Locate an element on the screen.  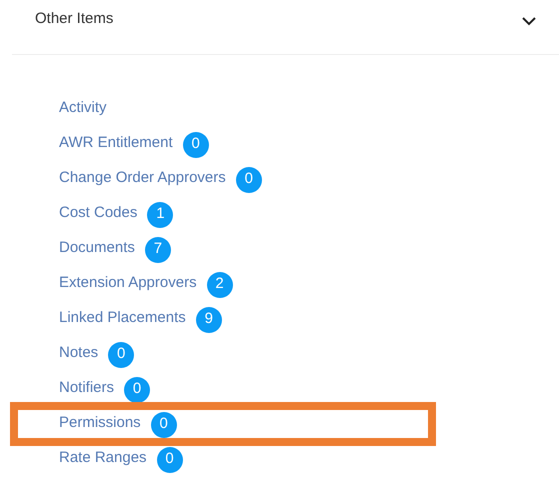
chevron-icon is located at coordinates (529, 21).